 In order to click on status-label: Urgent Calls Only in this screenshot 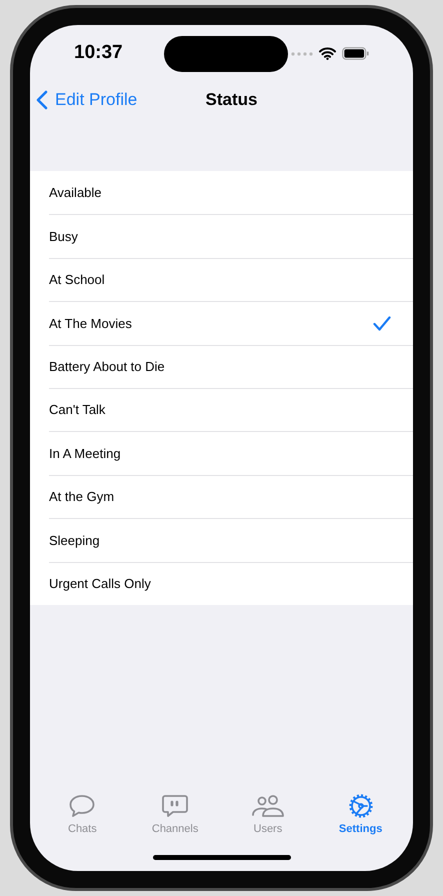, I will do `click(100, 583)`.